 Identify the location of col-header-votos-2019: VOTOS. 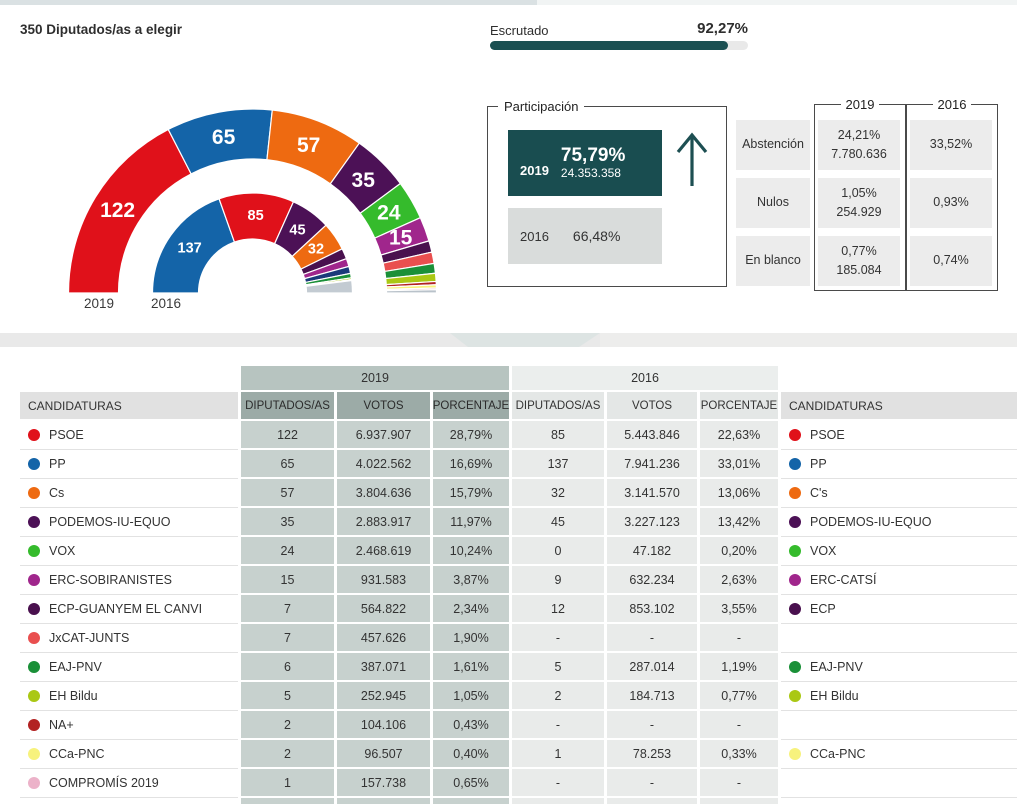
(383, 406).